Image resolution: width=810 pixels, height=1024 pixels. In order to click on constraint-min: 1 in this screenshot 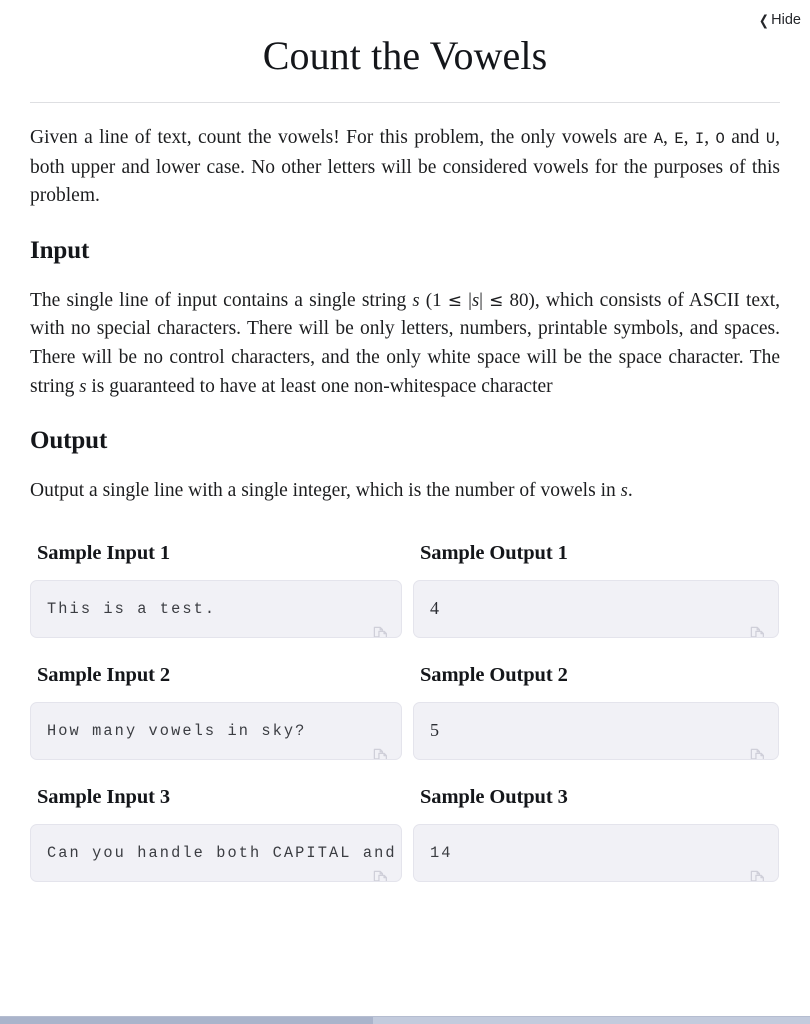, I will do `click(437, 300)`.